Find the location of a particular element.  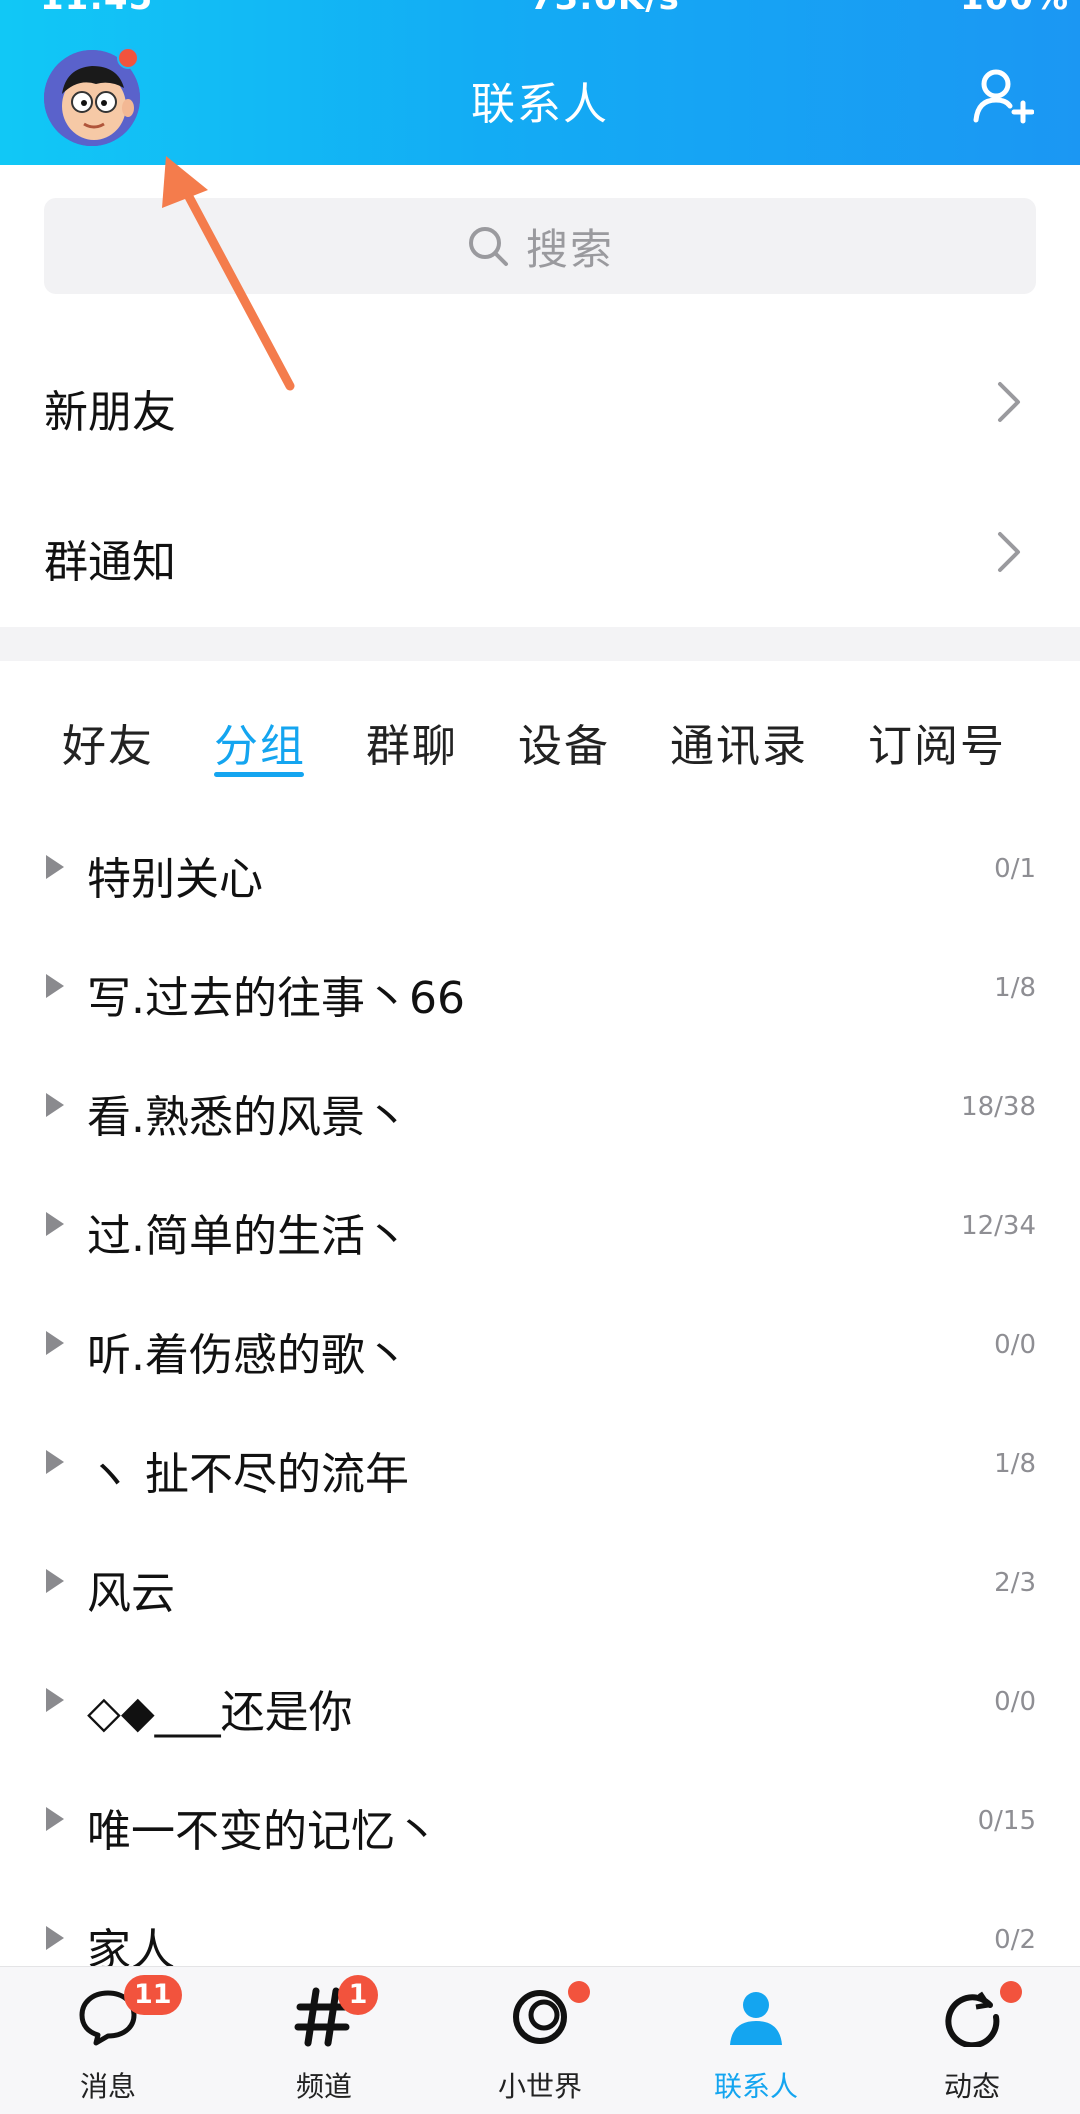

group-row: 过.简单的生活丶 12/34 is located at coordinates (540, 1227).